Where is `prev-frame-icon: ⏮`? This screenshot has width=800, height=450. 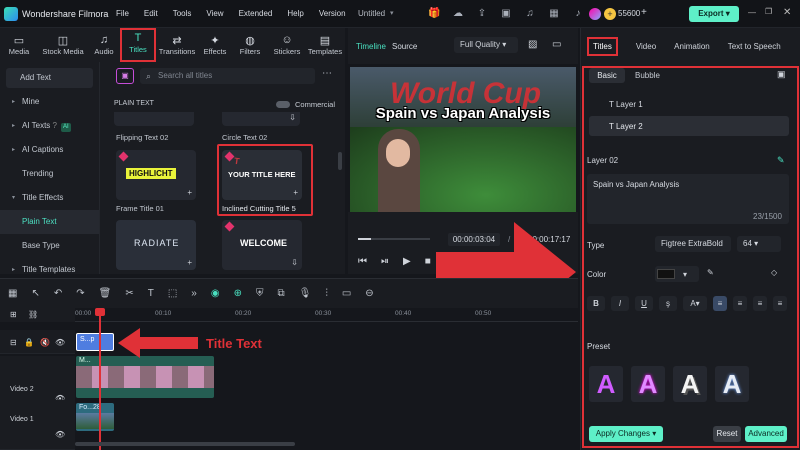 prev-frame-icon: ⏮ is located at coordinates (362, 261).